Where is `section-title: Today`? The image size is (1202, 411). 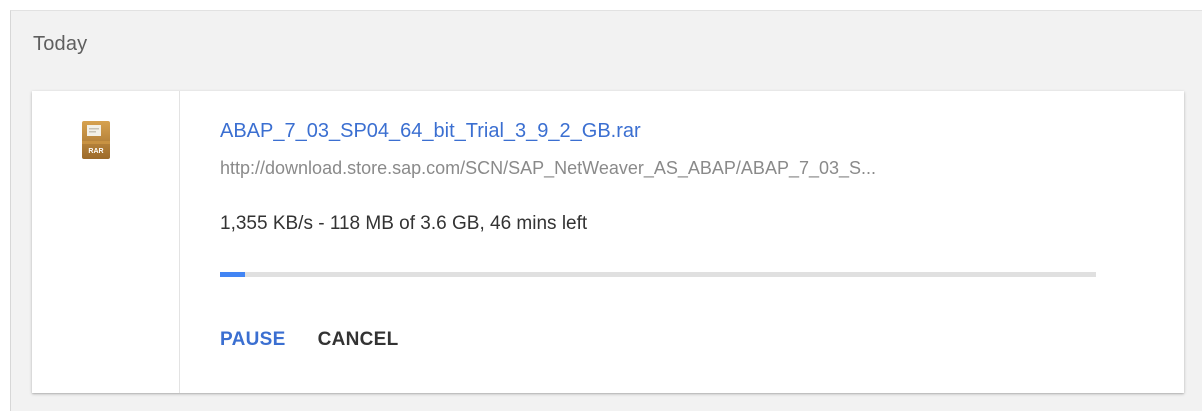
section-title: Today is located at coordinates (60, 44).